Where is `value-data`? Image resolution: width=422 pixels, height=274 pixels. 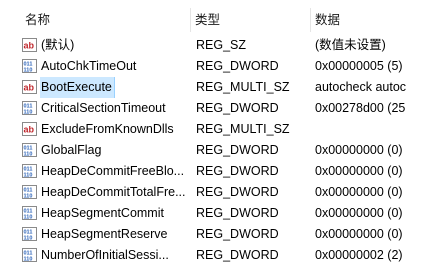
value-data is located at coordinates (368, 129).